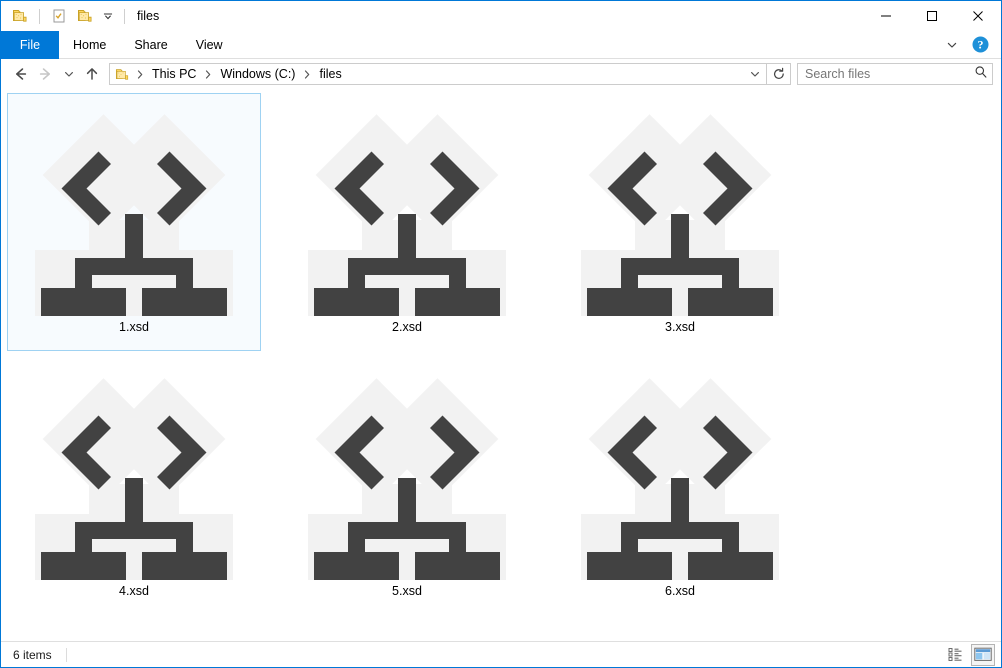  What do you see at coordinates (122, 74) in the screenshot?
I see `breadcrumb-folder-icon` at bounding box center [122, 74].